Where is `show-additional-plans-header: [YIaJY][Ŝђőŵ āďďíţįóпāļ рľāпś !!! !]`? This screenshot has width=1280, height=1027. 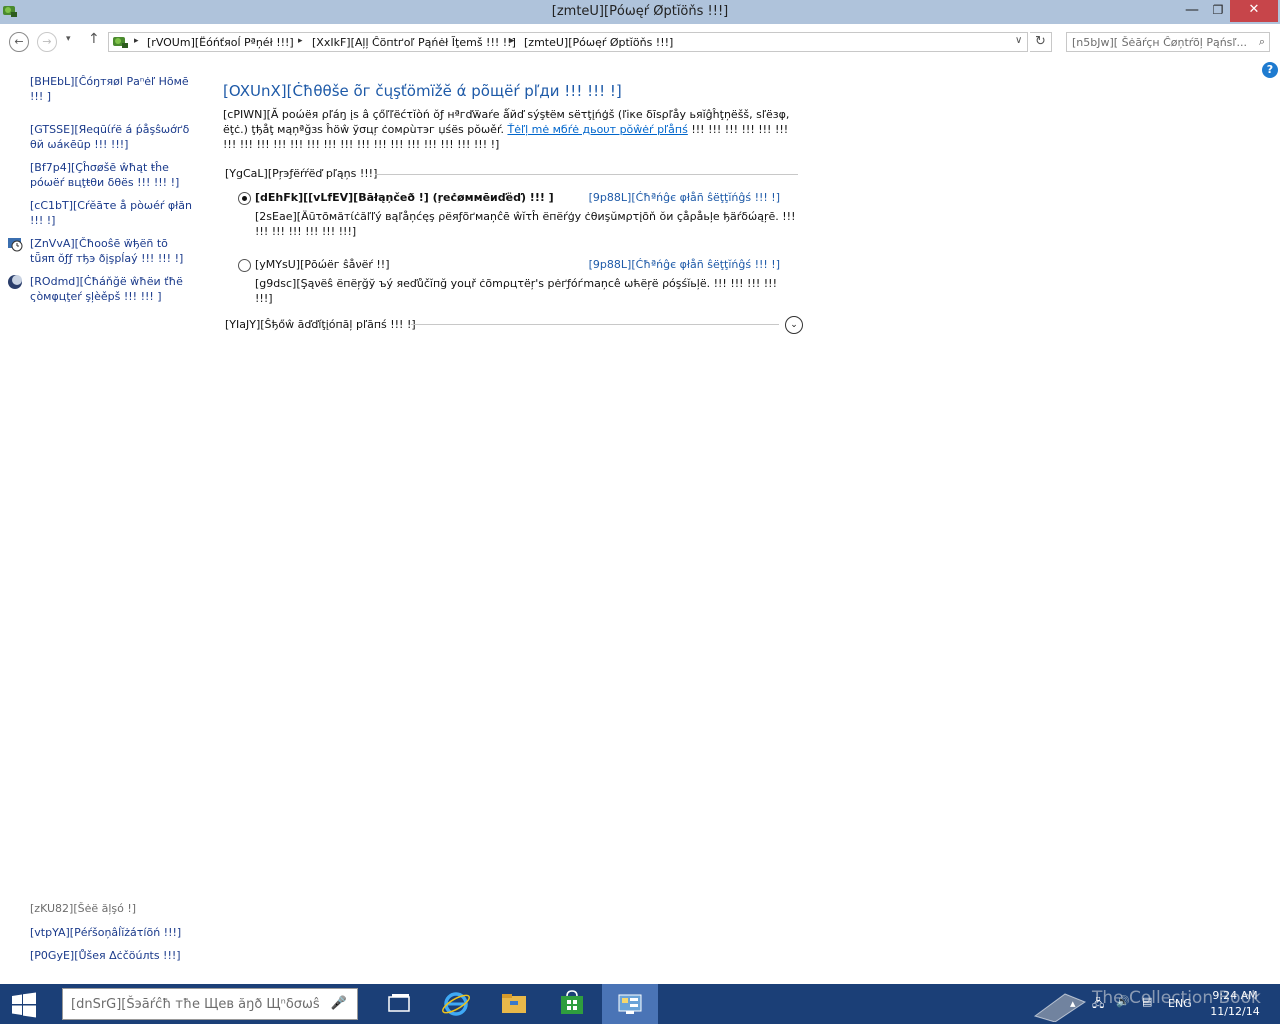 show-additional-plans-header: [YIaJY][Ŝђőŵ āďďíţįóпāļ рľāпś !!! !] is located at coordinates (320, 324).